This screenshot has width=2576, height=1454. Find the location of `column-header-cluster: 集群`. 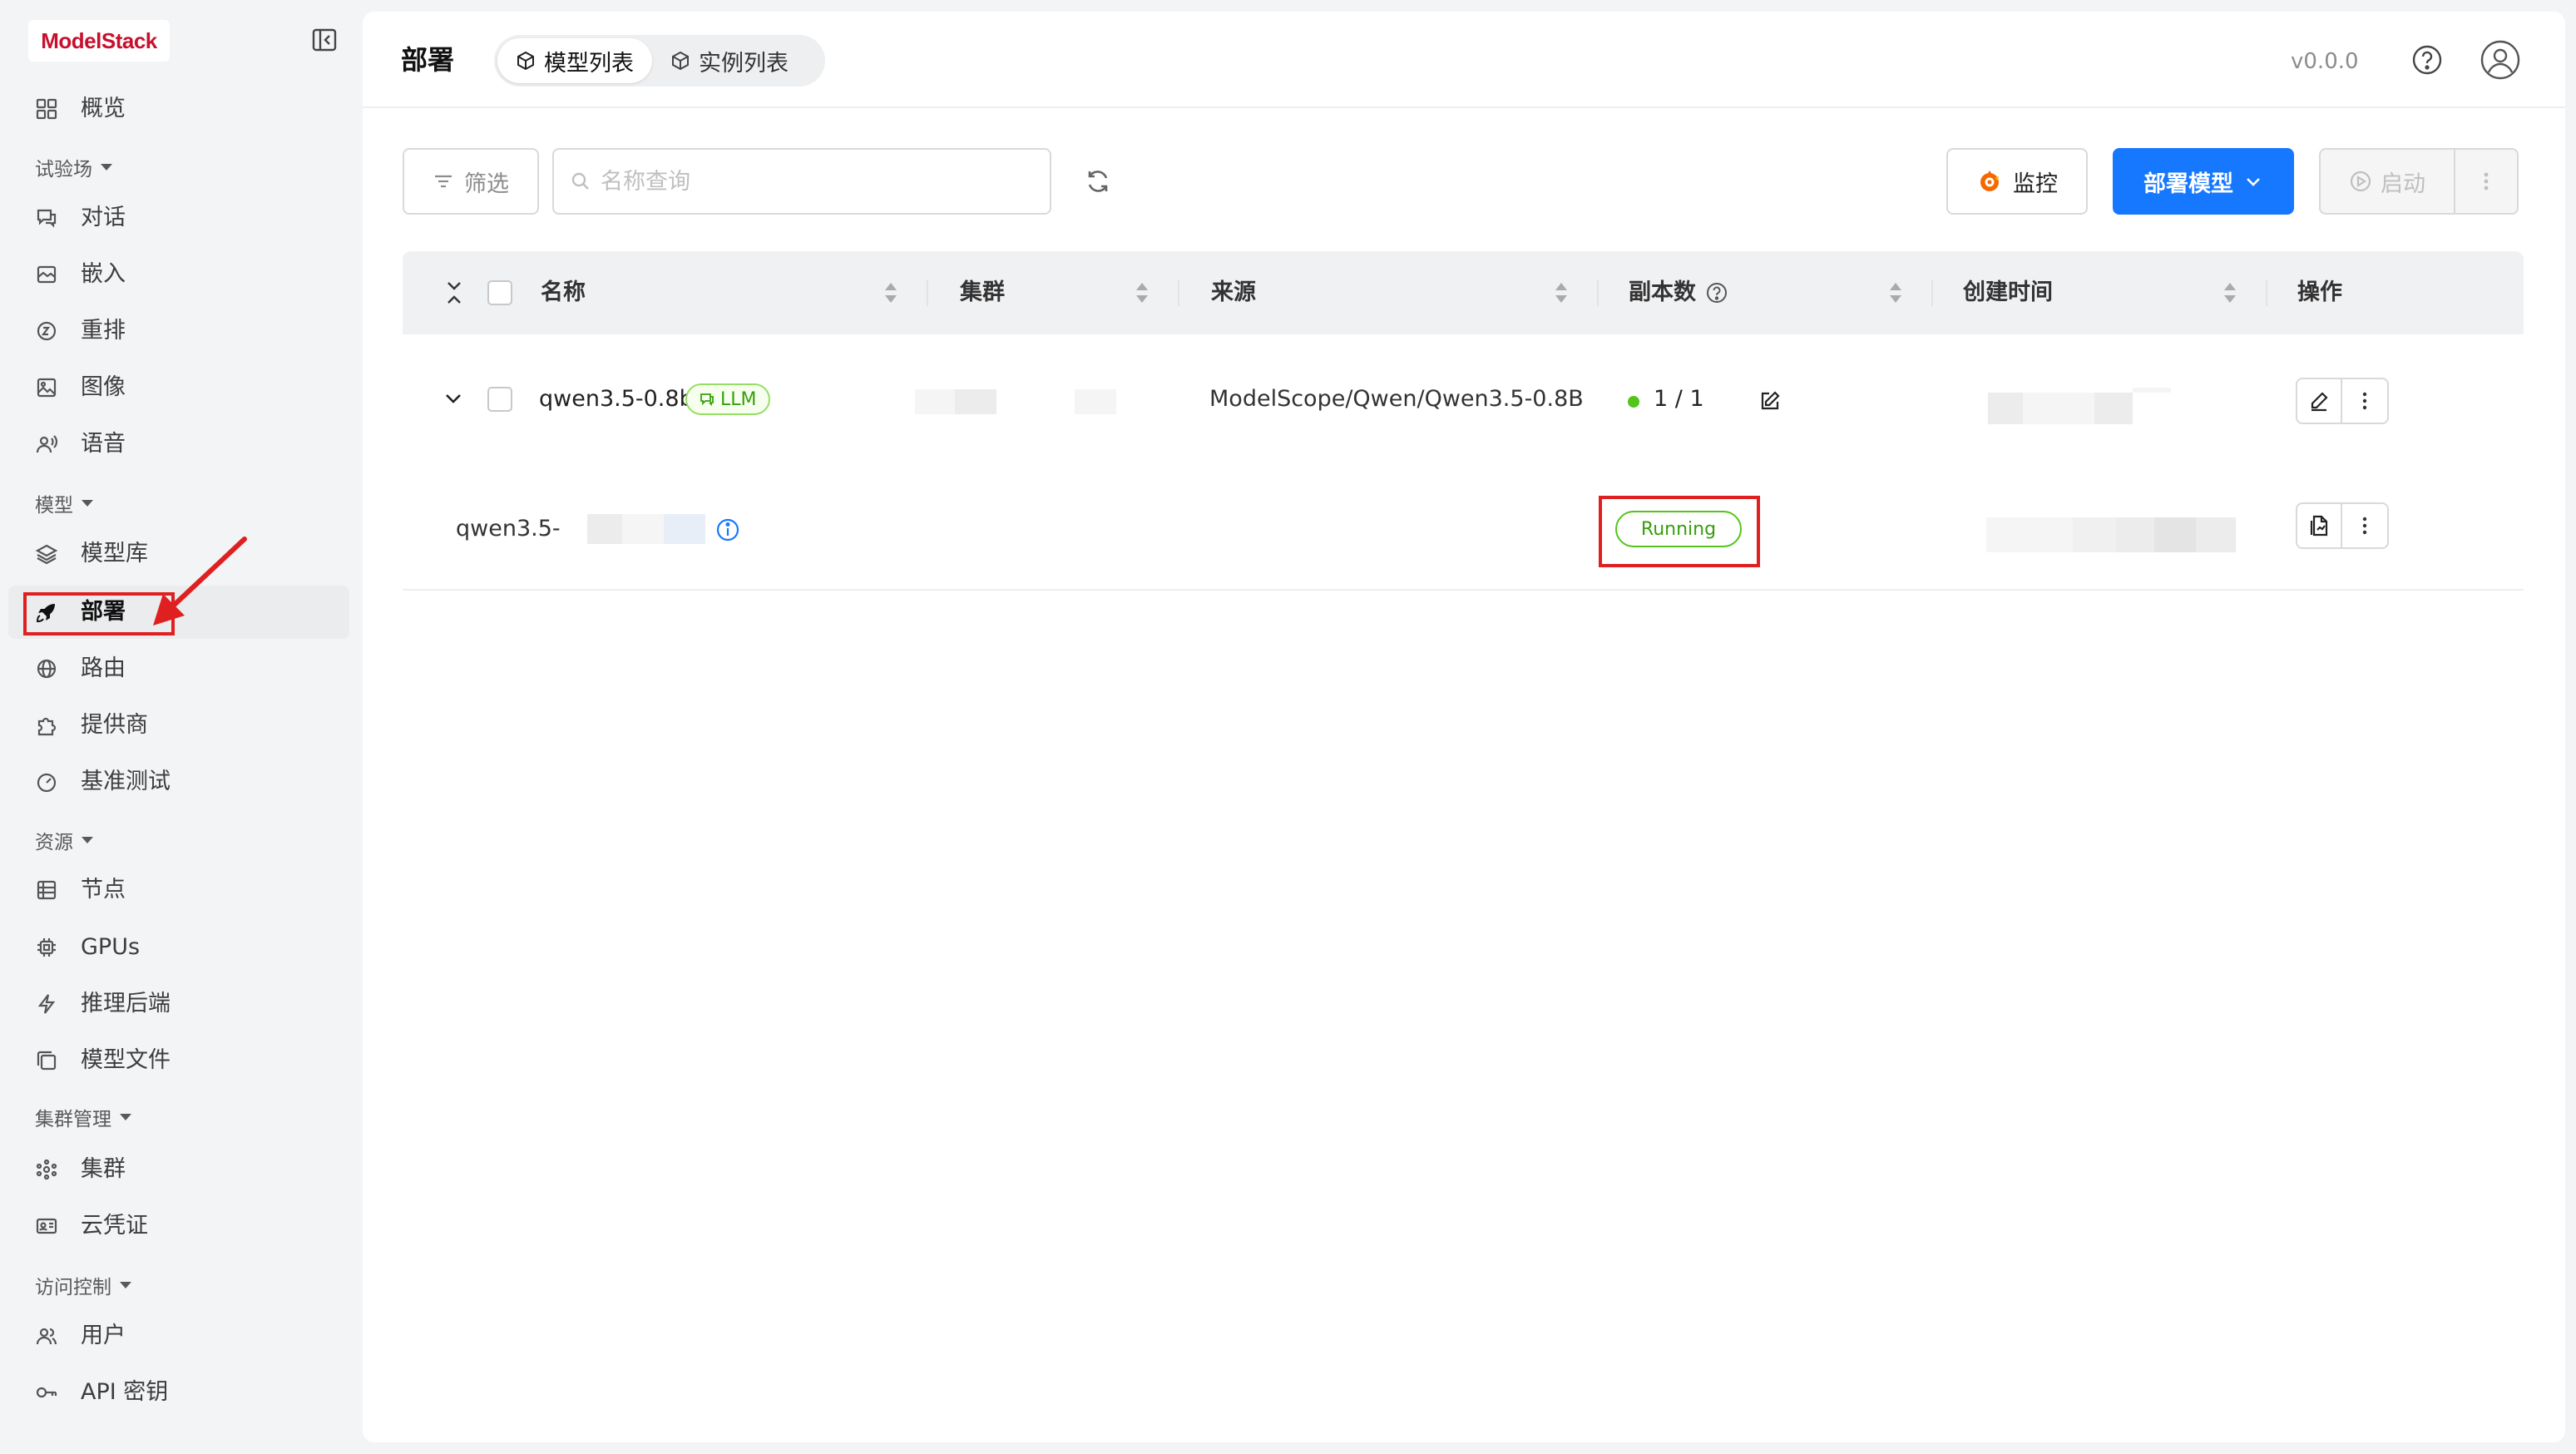

column-header-cluster: 集群 is located at coordinates (983, 292).